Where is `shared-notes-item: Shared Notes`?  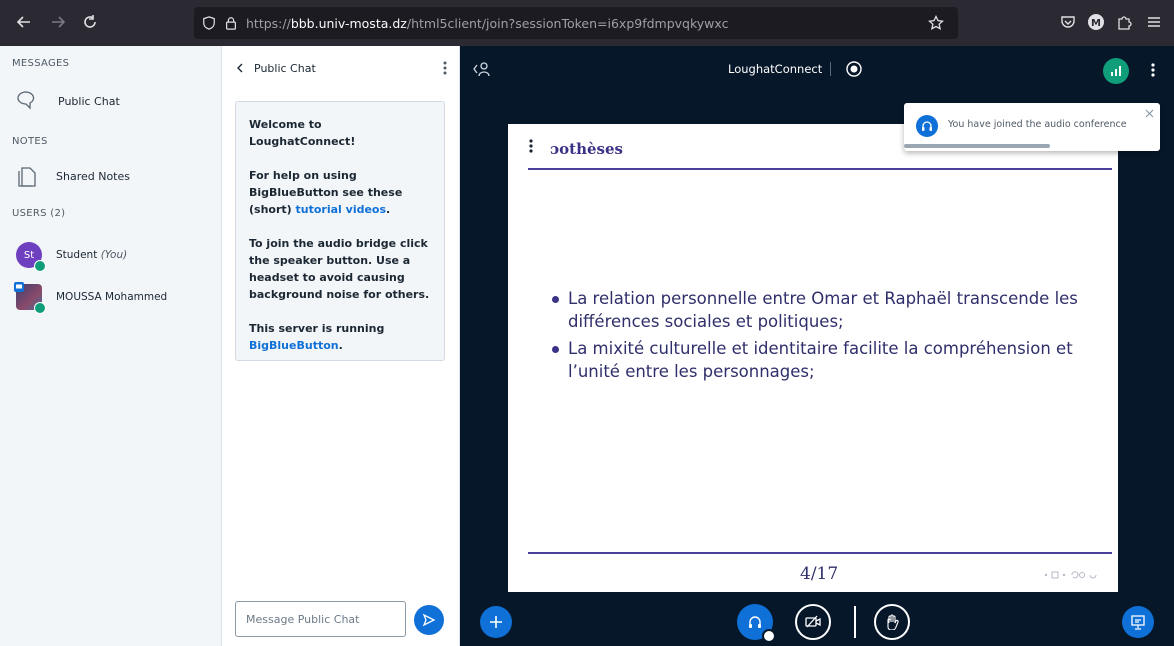
shared-notes-item: Shared Notes is located at coordinates (114, 176).